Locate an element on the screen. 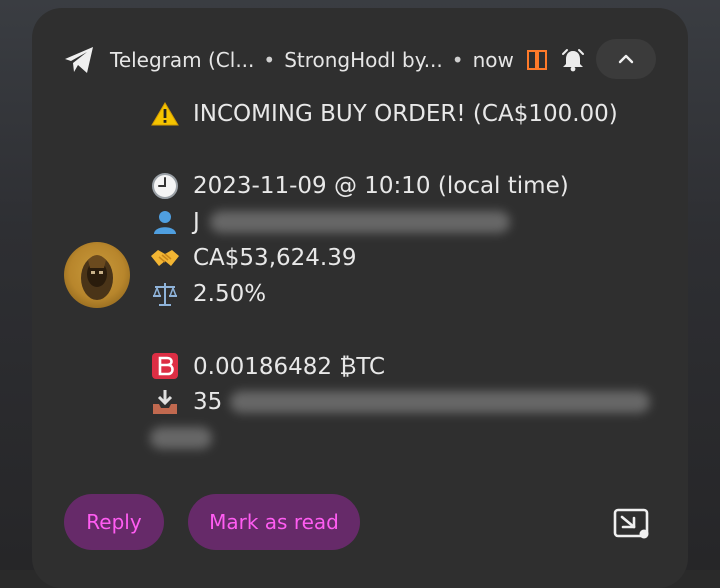 The height and width of the screenshot is (588, 720). user-silhouette-icon is located at coordinates (165, 222).